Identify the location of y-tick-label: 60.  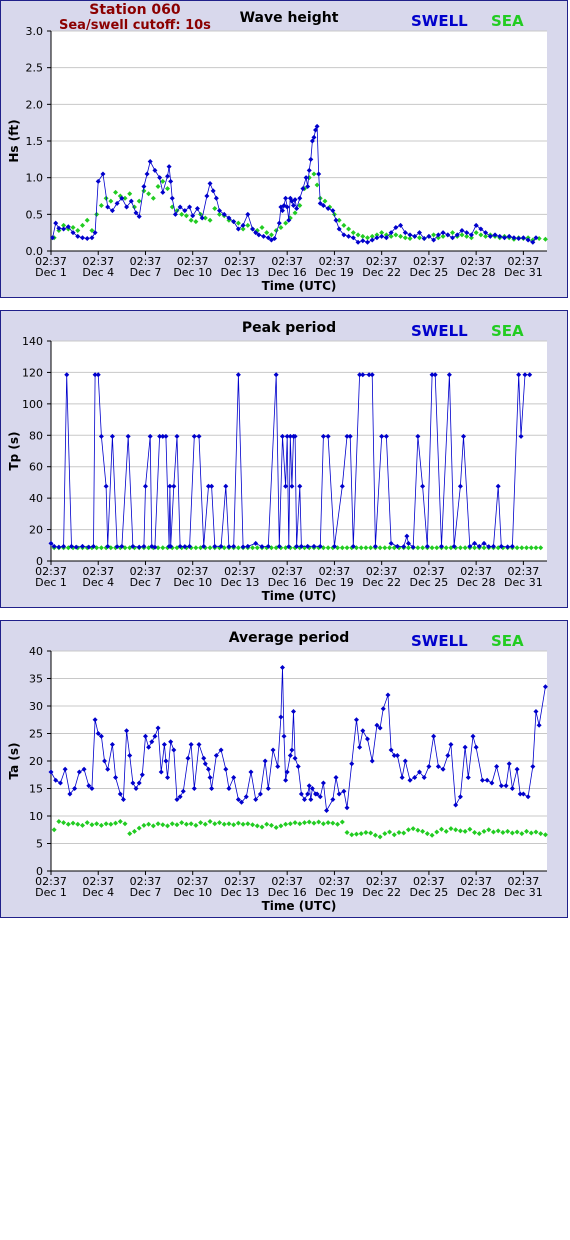
(36, 467).